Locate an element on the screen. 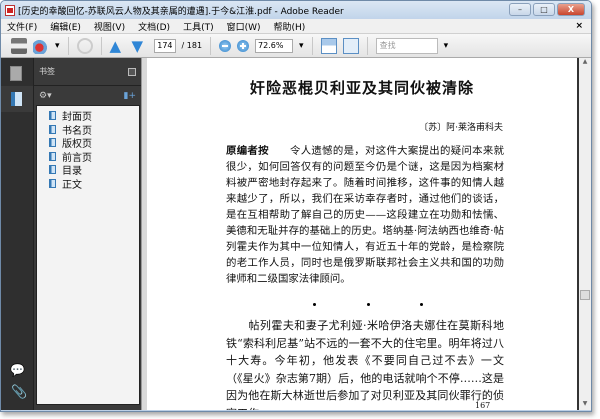 This screenshot has width=600, height=419. next-page-icon: ▼ is located at coordinates (140, 46).